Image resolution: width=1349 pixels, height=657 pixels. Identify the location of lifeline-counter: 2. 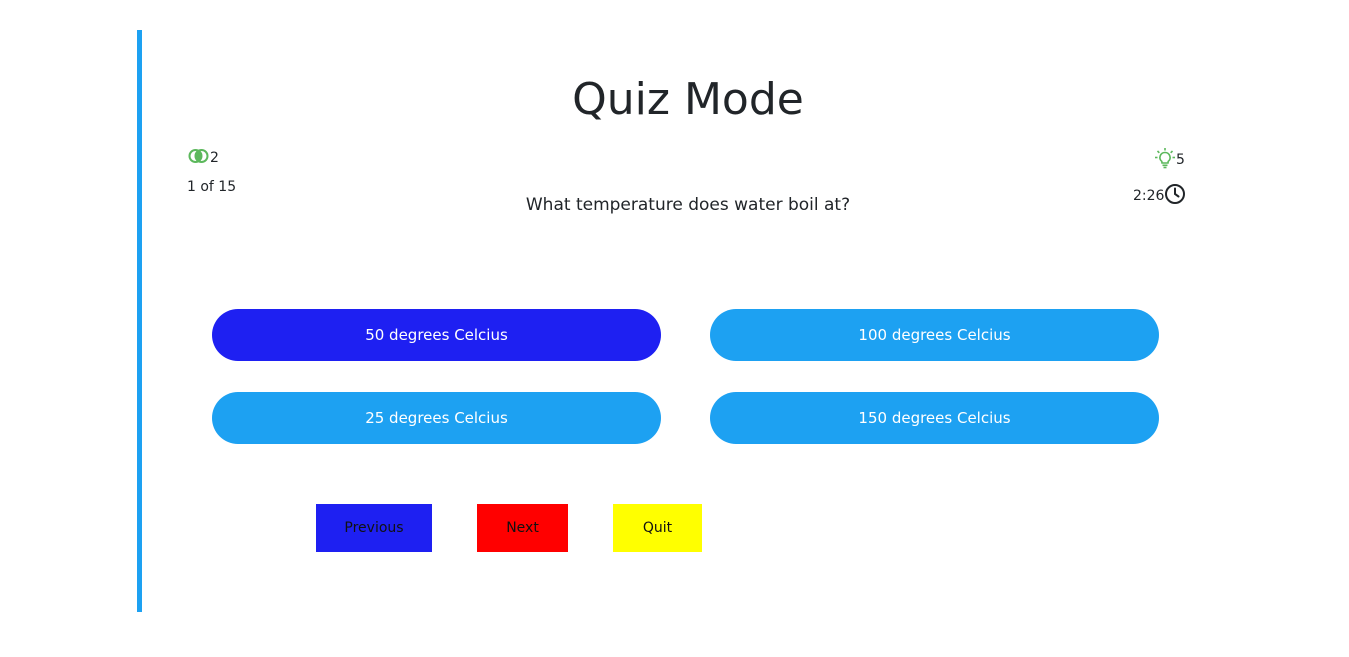
(203, 158).